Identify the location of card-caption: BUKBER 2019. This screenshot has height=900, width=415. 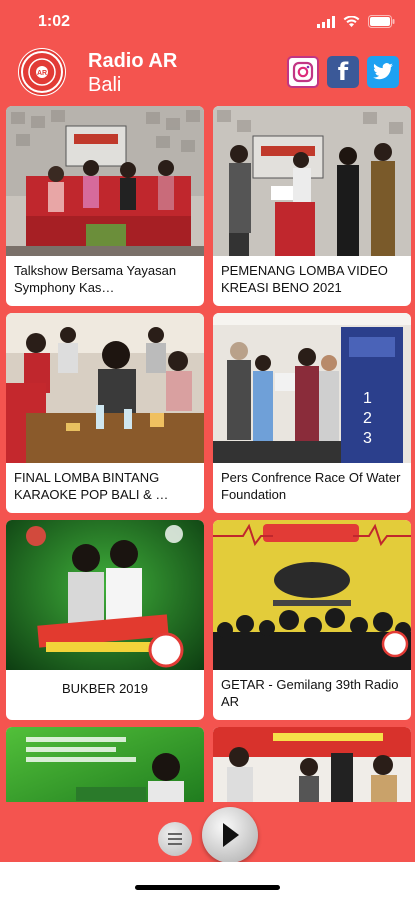
(105, 688).